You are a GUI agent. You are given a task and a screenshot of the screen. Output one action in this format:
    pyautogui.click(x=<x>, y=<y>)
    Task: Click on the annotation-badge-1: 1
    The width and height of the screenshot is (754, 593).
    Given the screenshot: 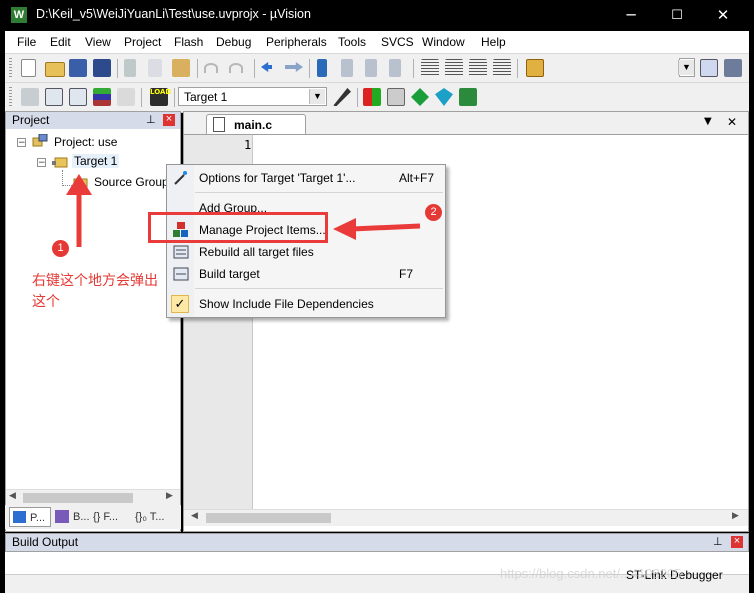 What is the action you would take?
    pyautogui.click(x=60, y=248)
    